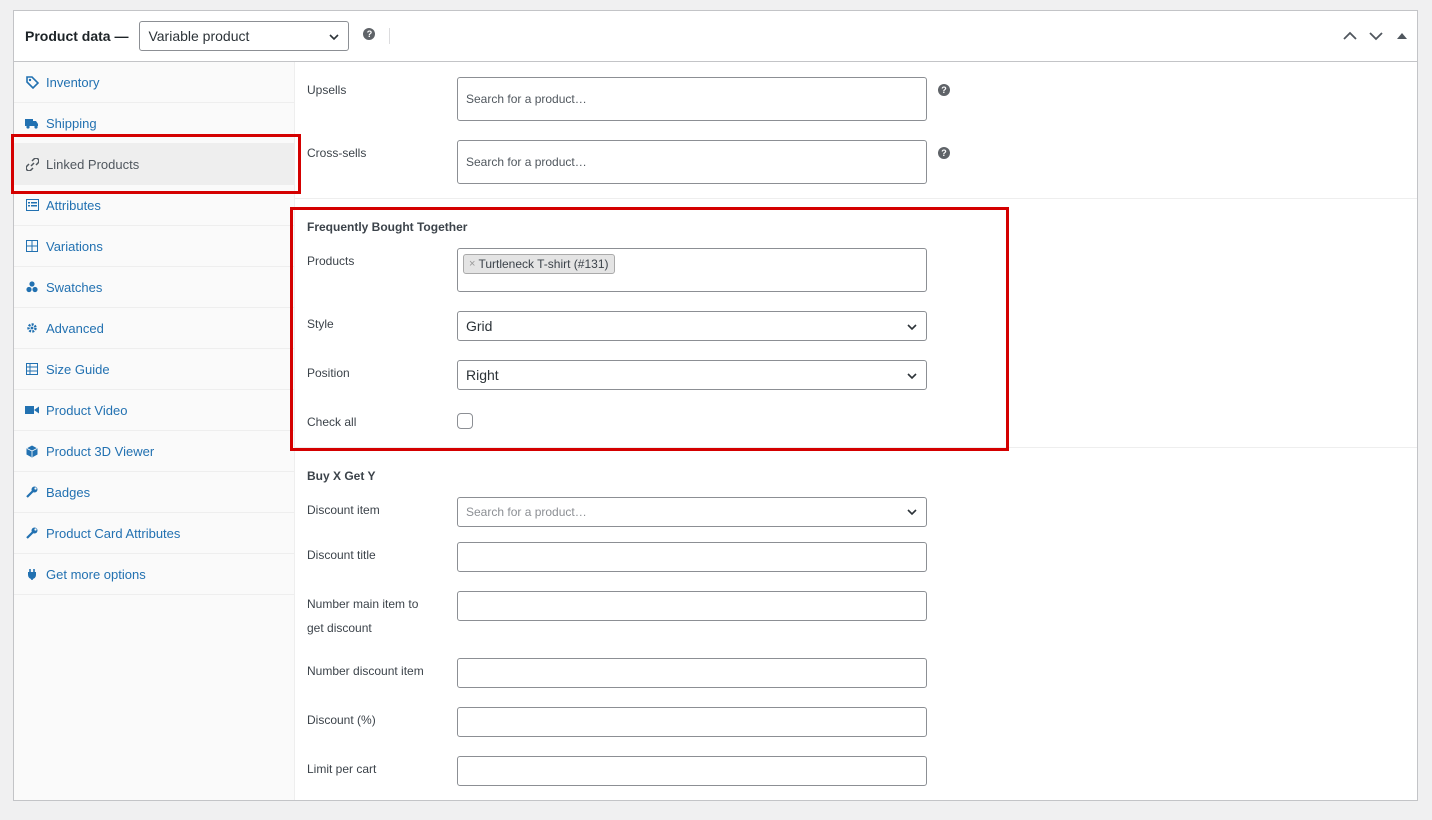 This screenshot has height=820, width=1432. Describe the element at coordinates (32, 328) in the screenshot. I see `gear-icon` at that location.